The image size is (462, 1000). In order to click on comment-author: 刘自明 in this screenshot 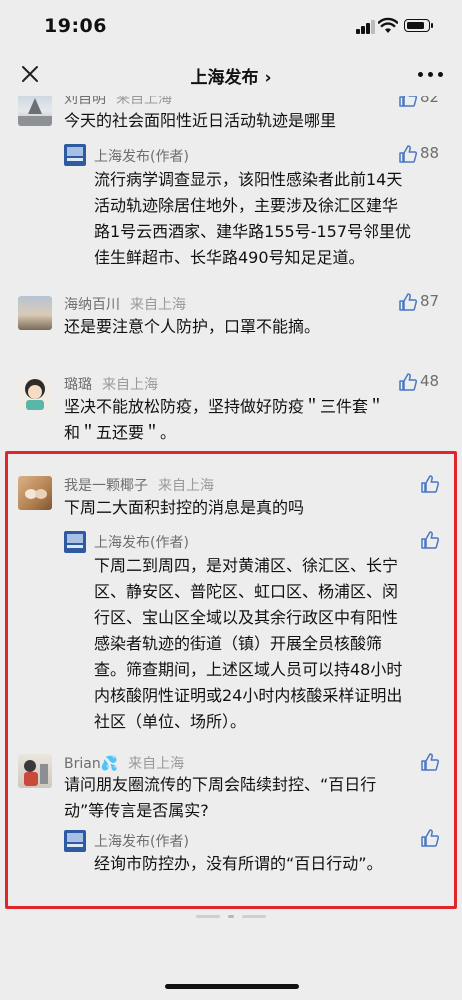, I will do `click(85, 101)`.